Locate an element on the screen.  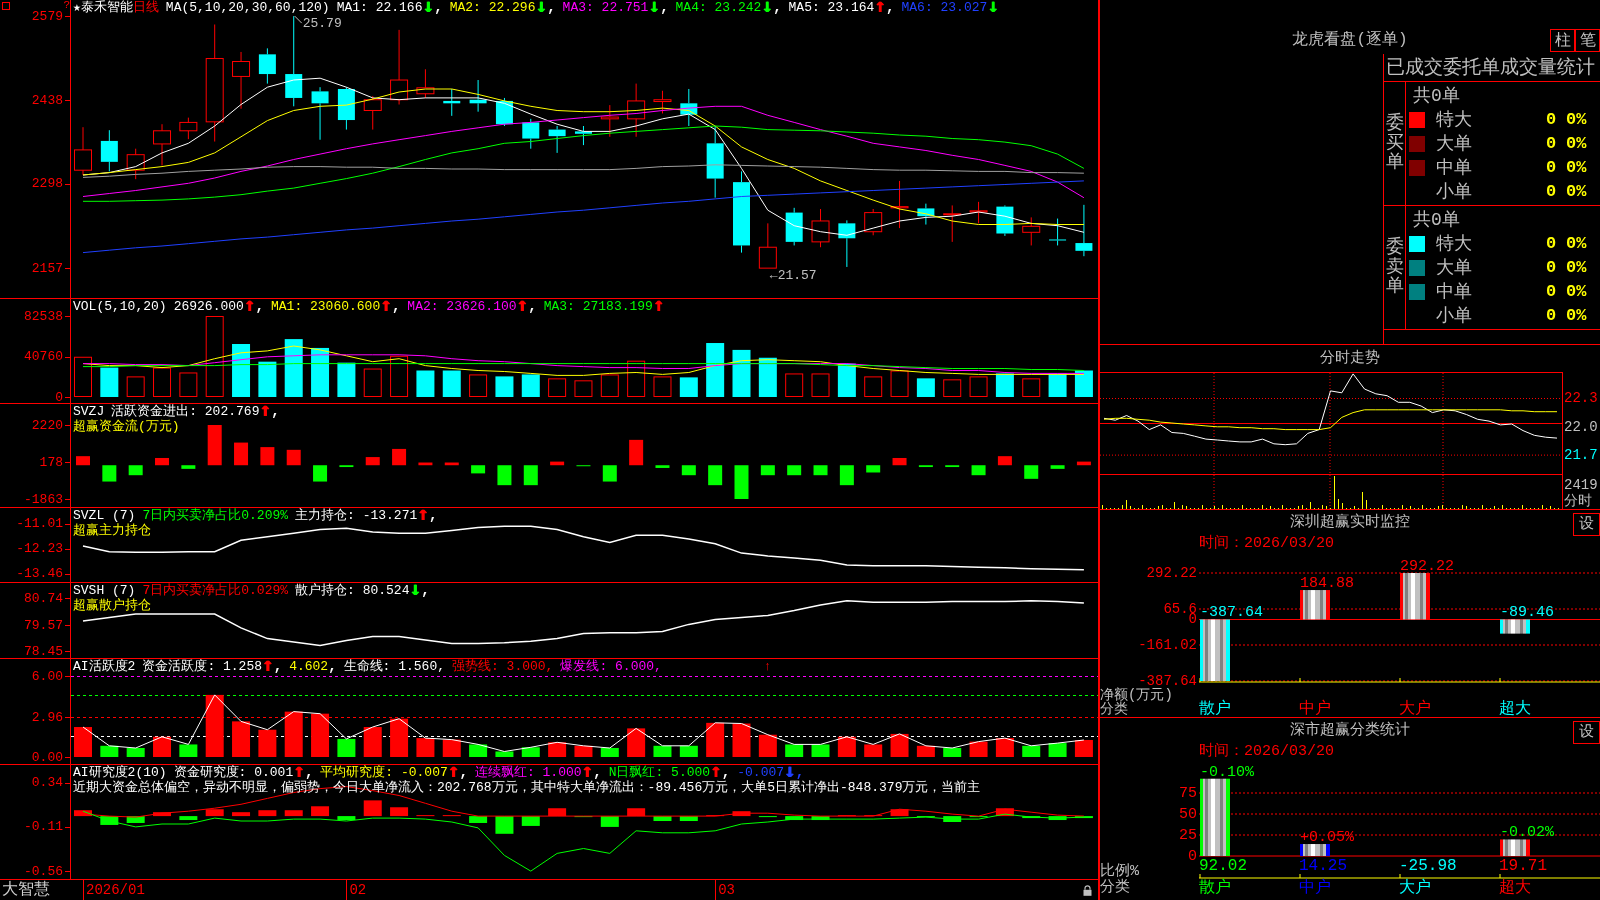
axis-label: 2579 is located at coordinates (47, 16).